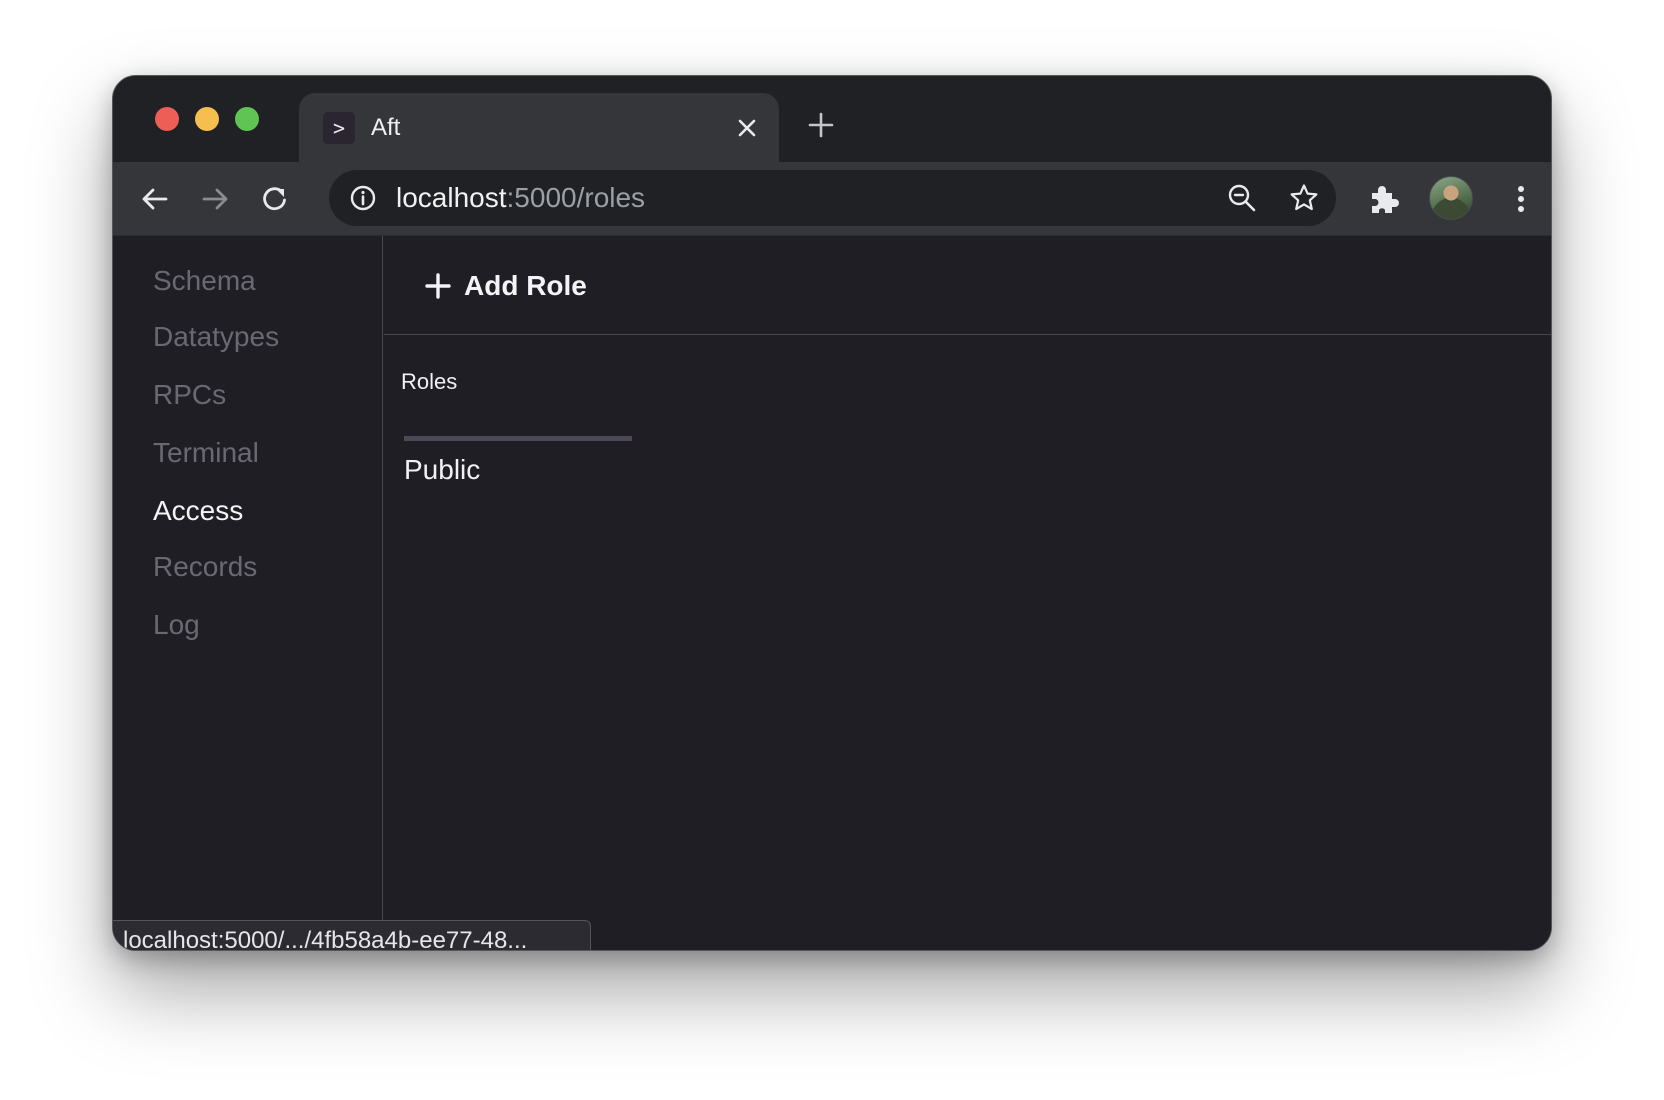 The width and height of the screenshot is (1664, 1100). I want to click on info-icon, so click(363, 198).